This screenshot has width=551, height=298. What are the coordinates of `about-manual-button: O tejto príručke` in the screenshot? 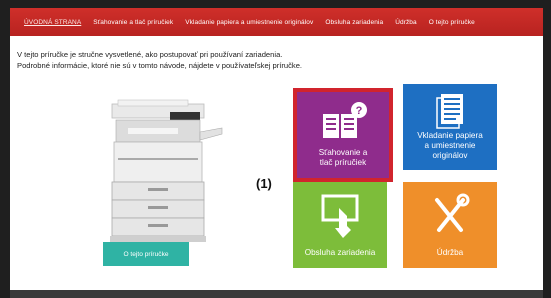 It's located at (146, 254).